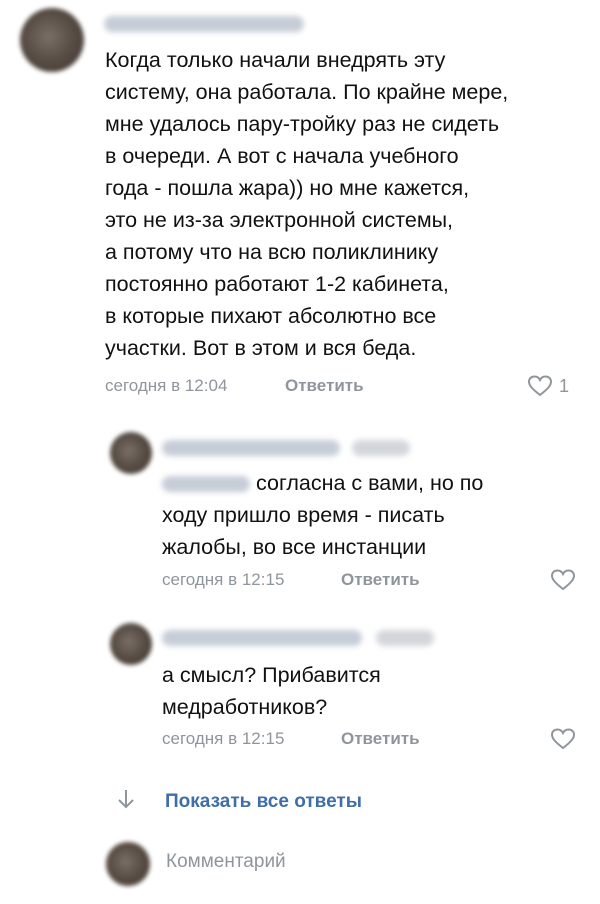 This screenshot has width=600, height=904. I want to click on comment-timestamp: сегодня в 12:04, so click(166, 385).